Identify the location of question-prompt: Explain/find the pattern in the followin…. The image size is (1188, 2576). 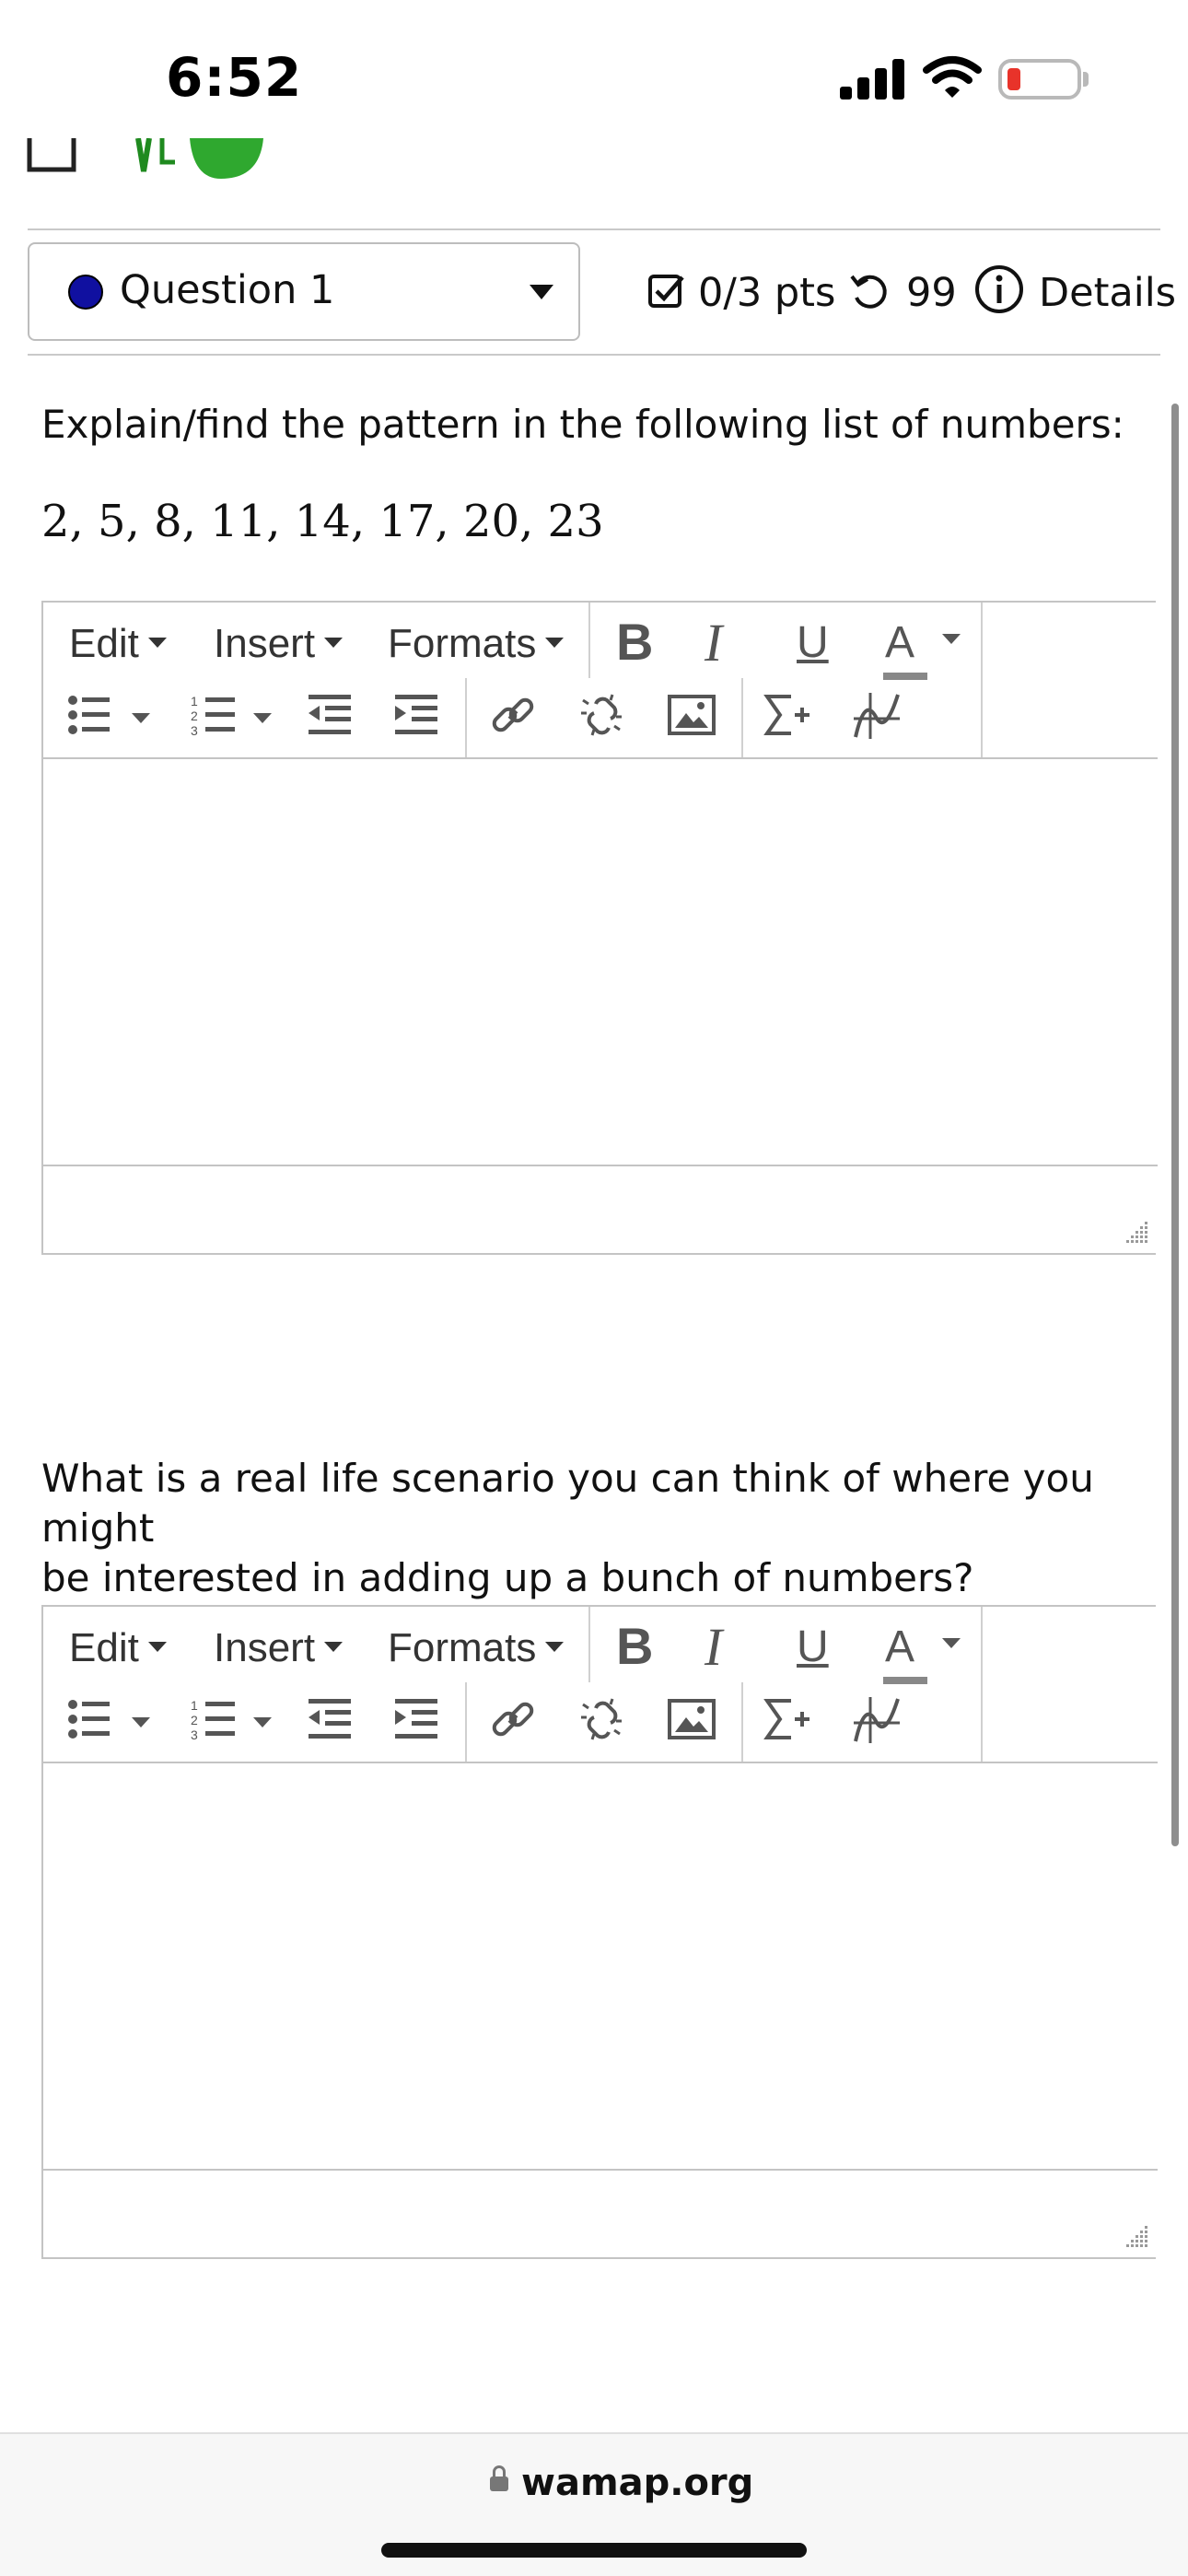
(582, 424).